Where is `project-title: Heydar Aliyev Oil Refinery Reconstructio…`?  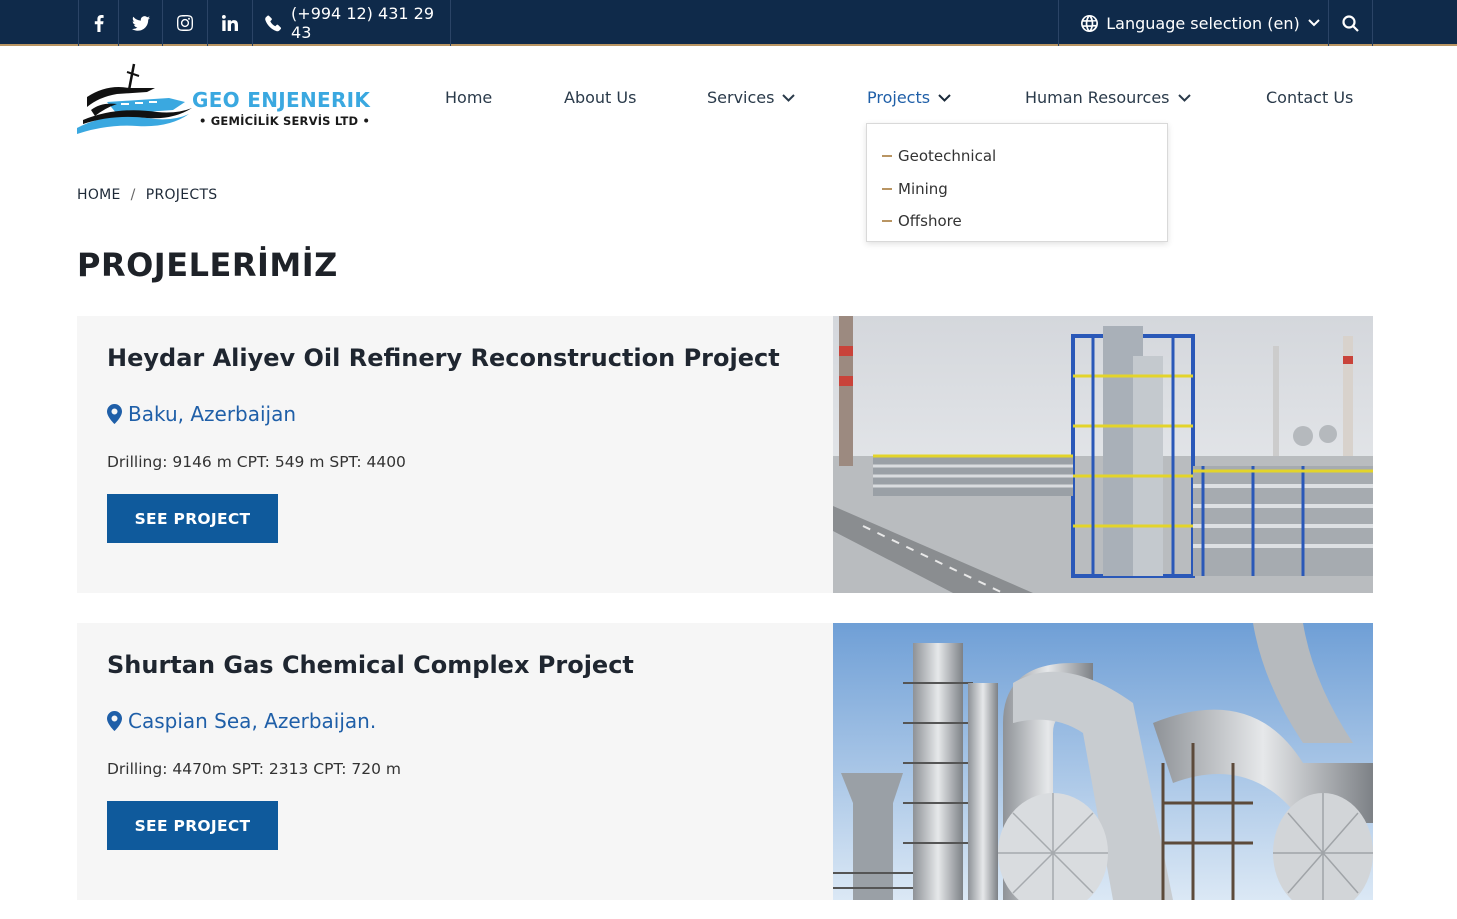 project-title: Heydar Aliyev Oil Refinery Reconstructio… is located at coordinates (443, 358).